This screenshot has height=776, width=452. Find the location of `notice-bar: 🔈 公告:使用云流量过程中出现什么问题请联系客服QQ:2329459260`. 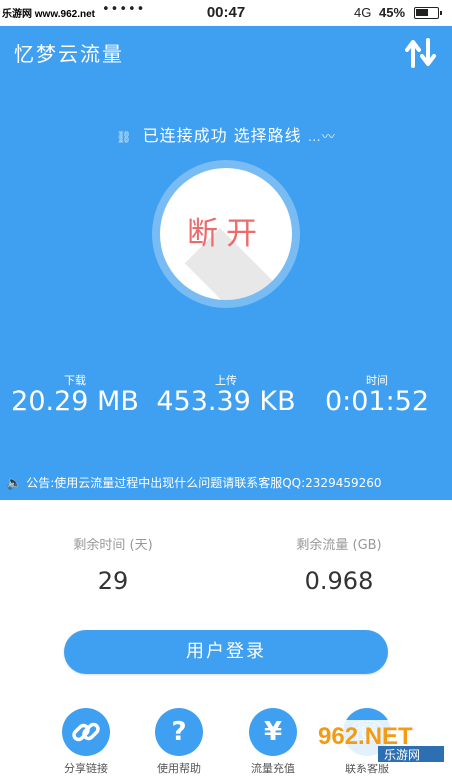

notice-bar: 🔈 公告:使用云流量过程中出现什么问题请联系客服QQ:2329459260 is located at coordinates (194, 482).